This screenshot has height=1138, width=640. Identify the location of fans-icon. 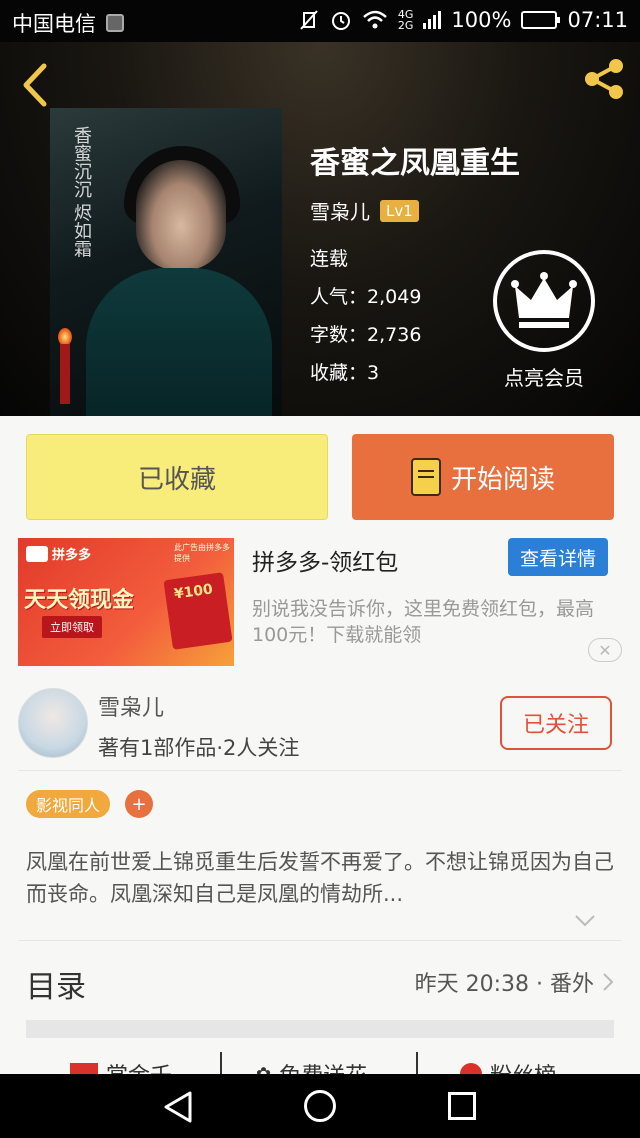
(471, 1068).